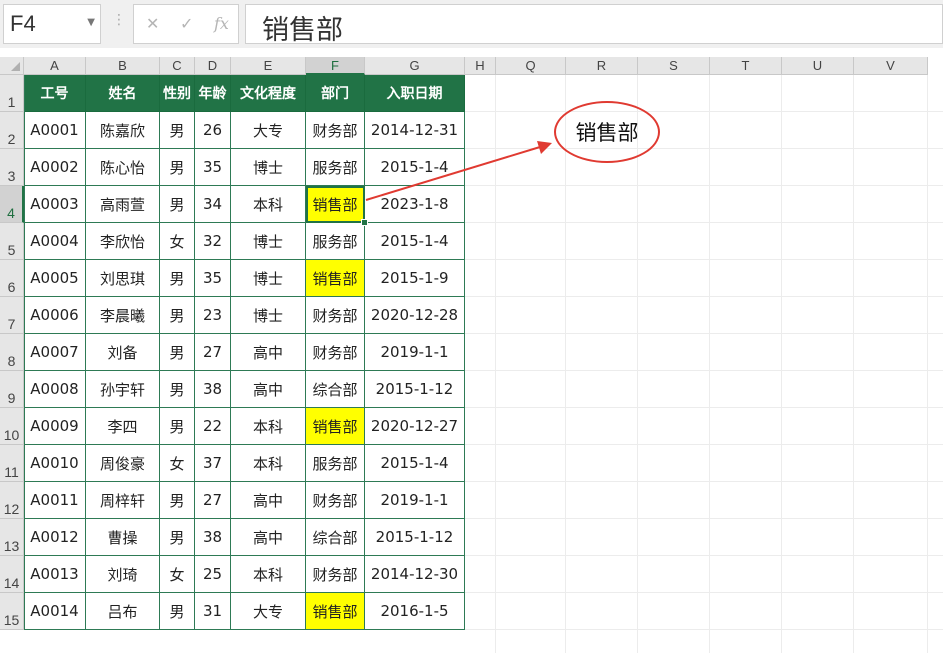 Image resolution: width=943 pixels, height=653 pixels. I want to click on table-cell: A0006, so click(55, 315).